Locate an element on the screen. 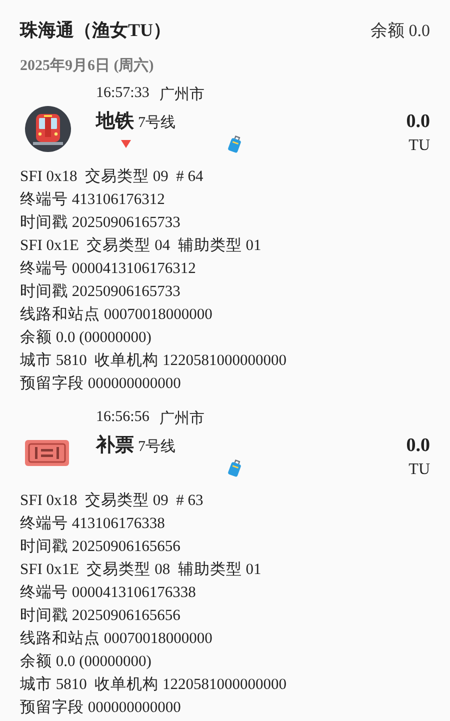  subway-train-icon is located at coordinates (48, 129).